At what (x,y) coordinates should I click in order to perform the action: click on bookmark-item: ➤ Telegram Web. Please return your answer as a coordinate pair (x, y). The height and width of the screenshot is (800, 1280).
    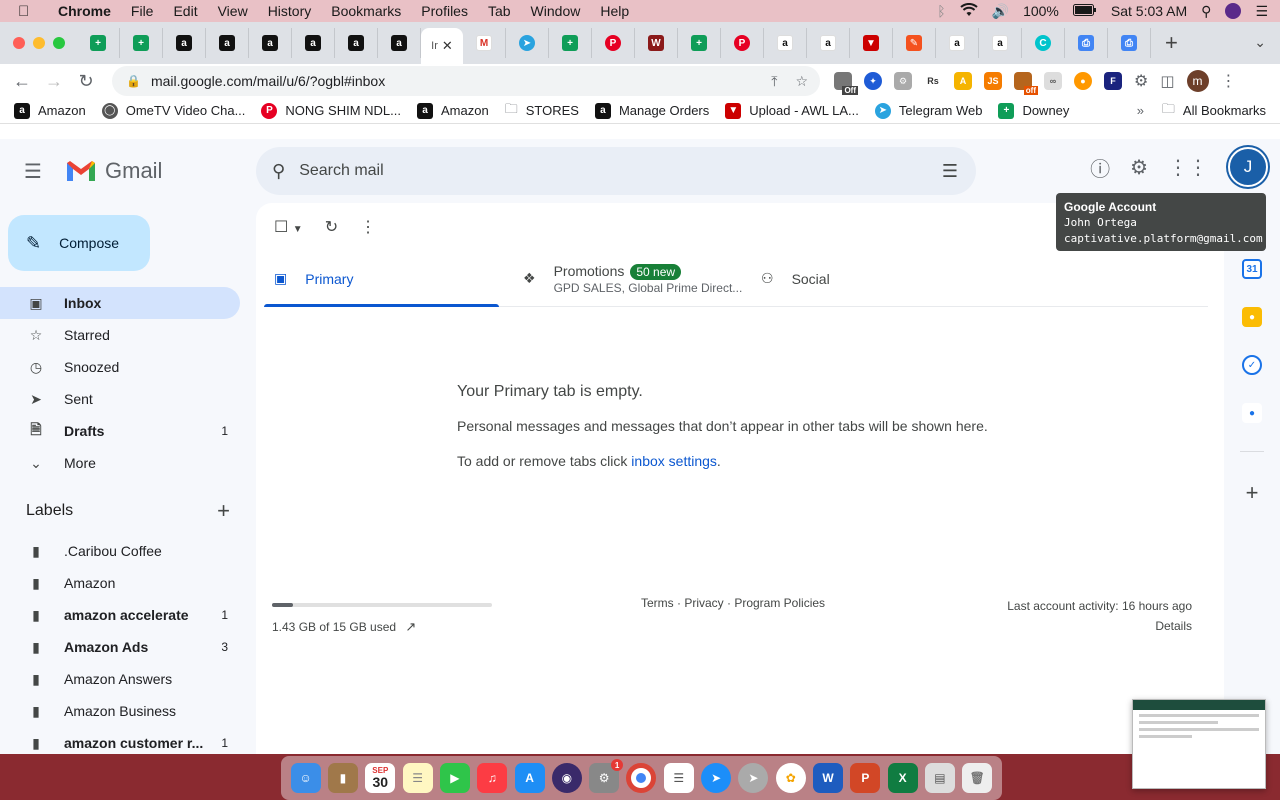
    Looking at the image, I should click on (928, 110).